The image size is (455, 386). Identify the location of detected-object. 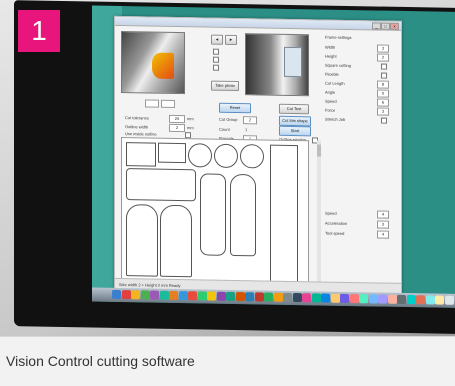
(293, 62).